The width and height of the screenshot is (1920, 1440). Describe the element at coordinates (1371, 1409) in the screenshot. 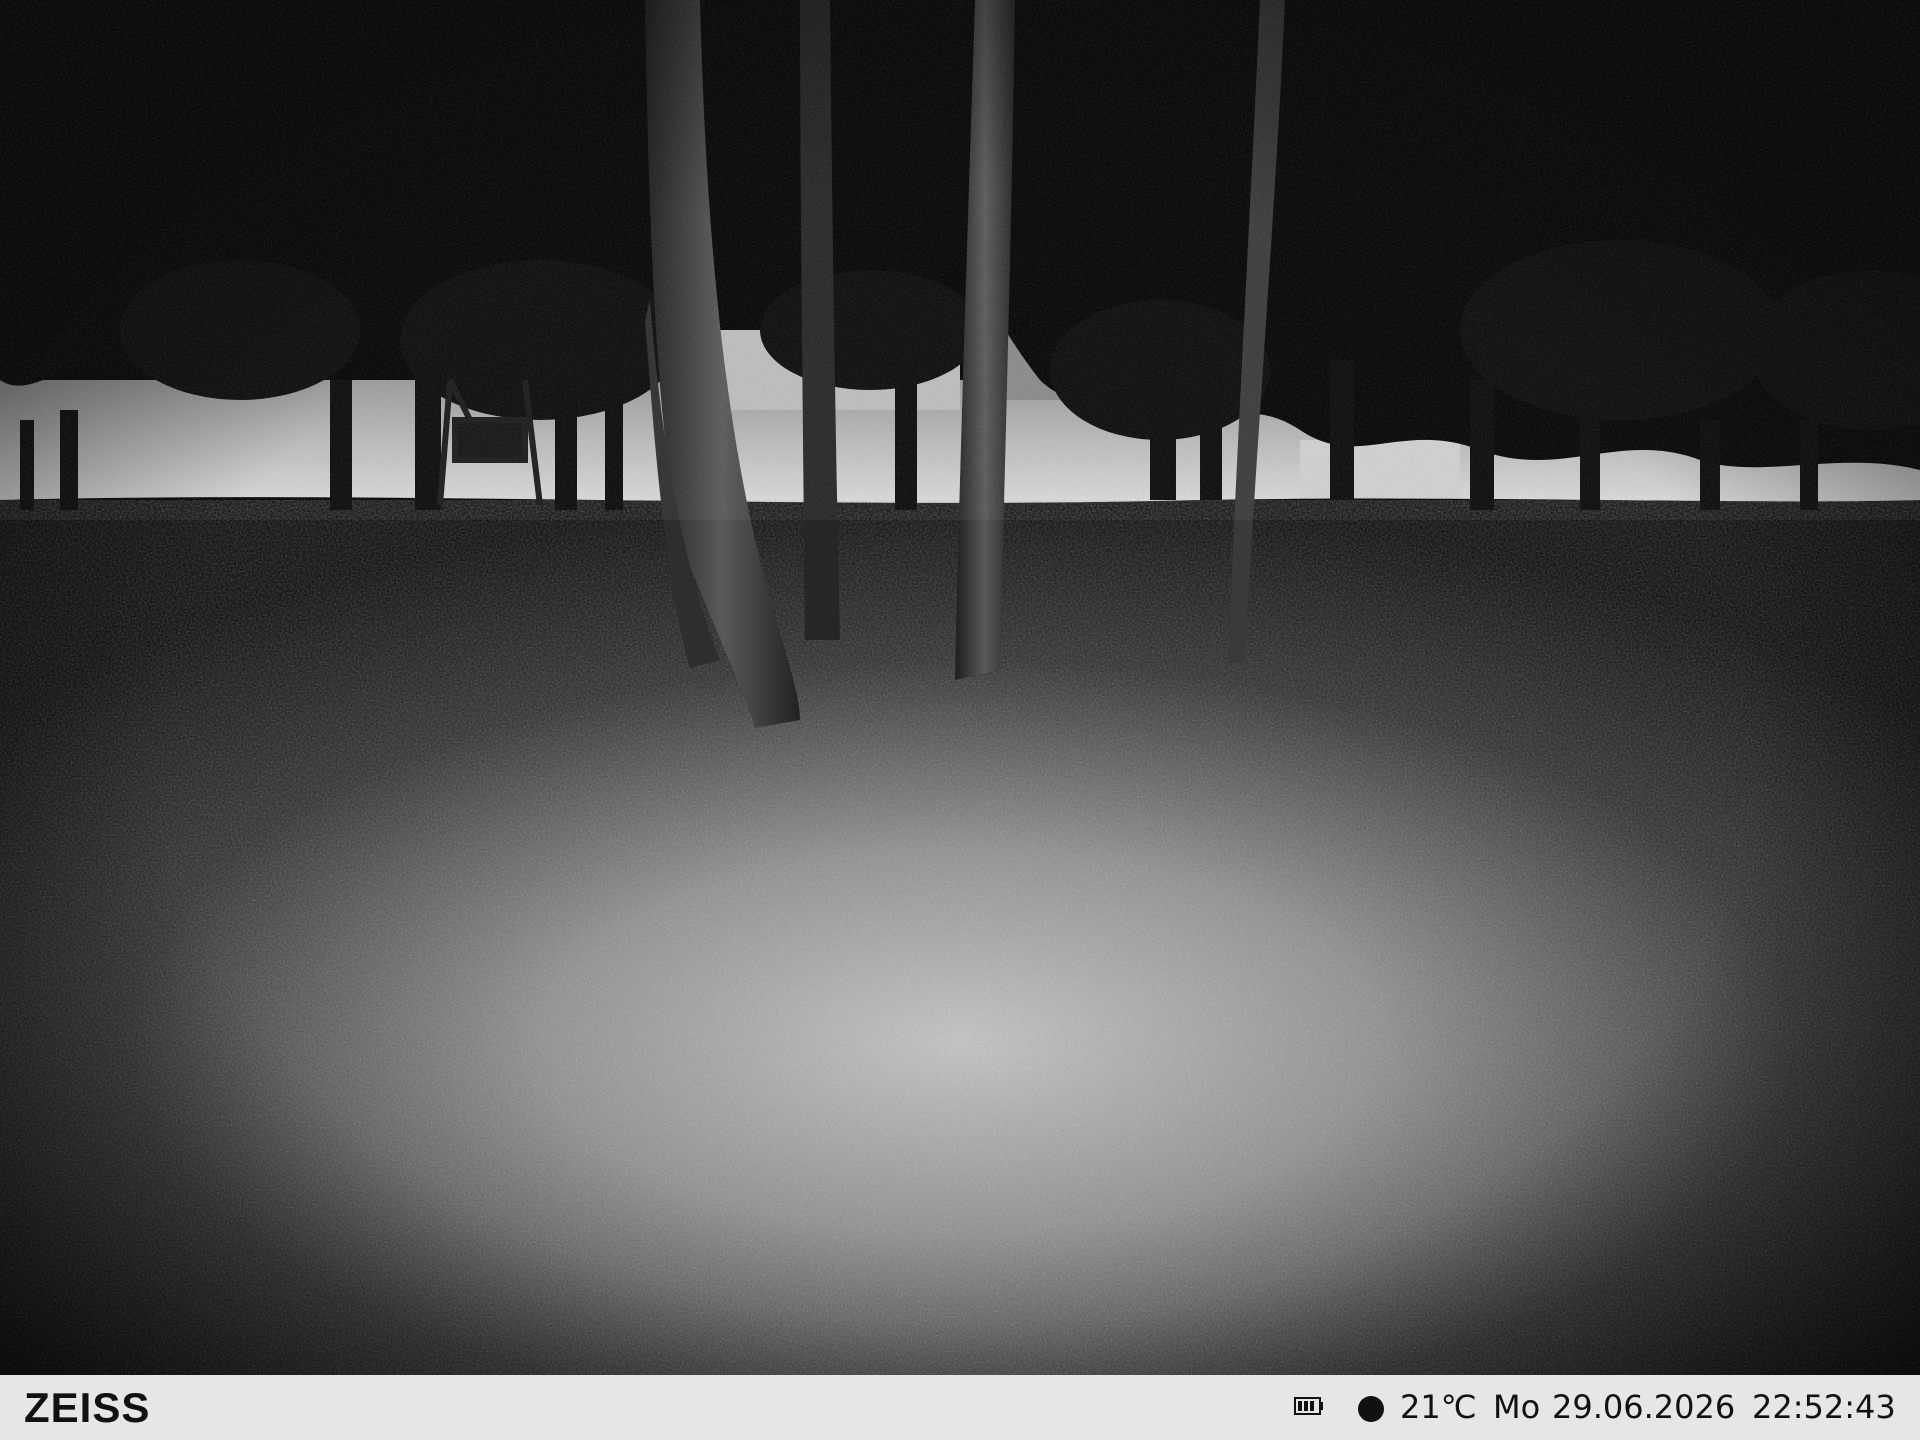

I see `record-dot-icon` at that location.